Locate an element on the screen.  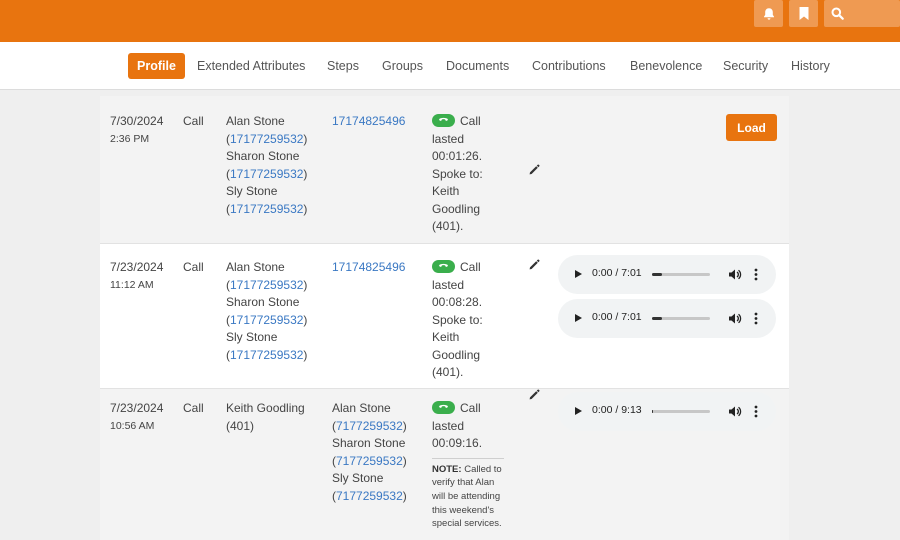
audio-player: 0:00 / 9:13 is located at coordinates (667, 411).